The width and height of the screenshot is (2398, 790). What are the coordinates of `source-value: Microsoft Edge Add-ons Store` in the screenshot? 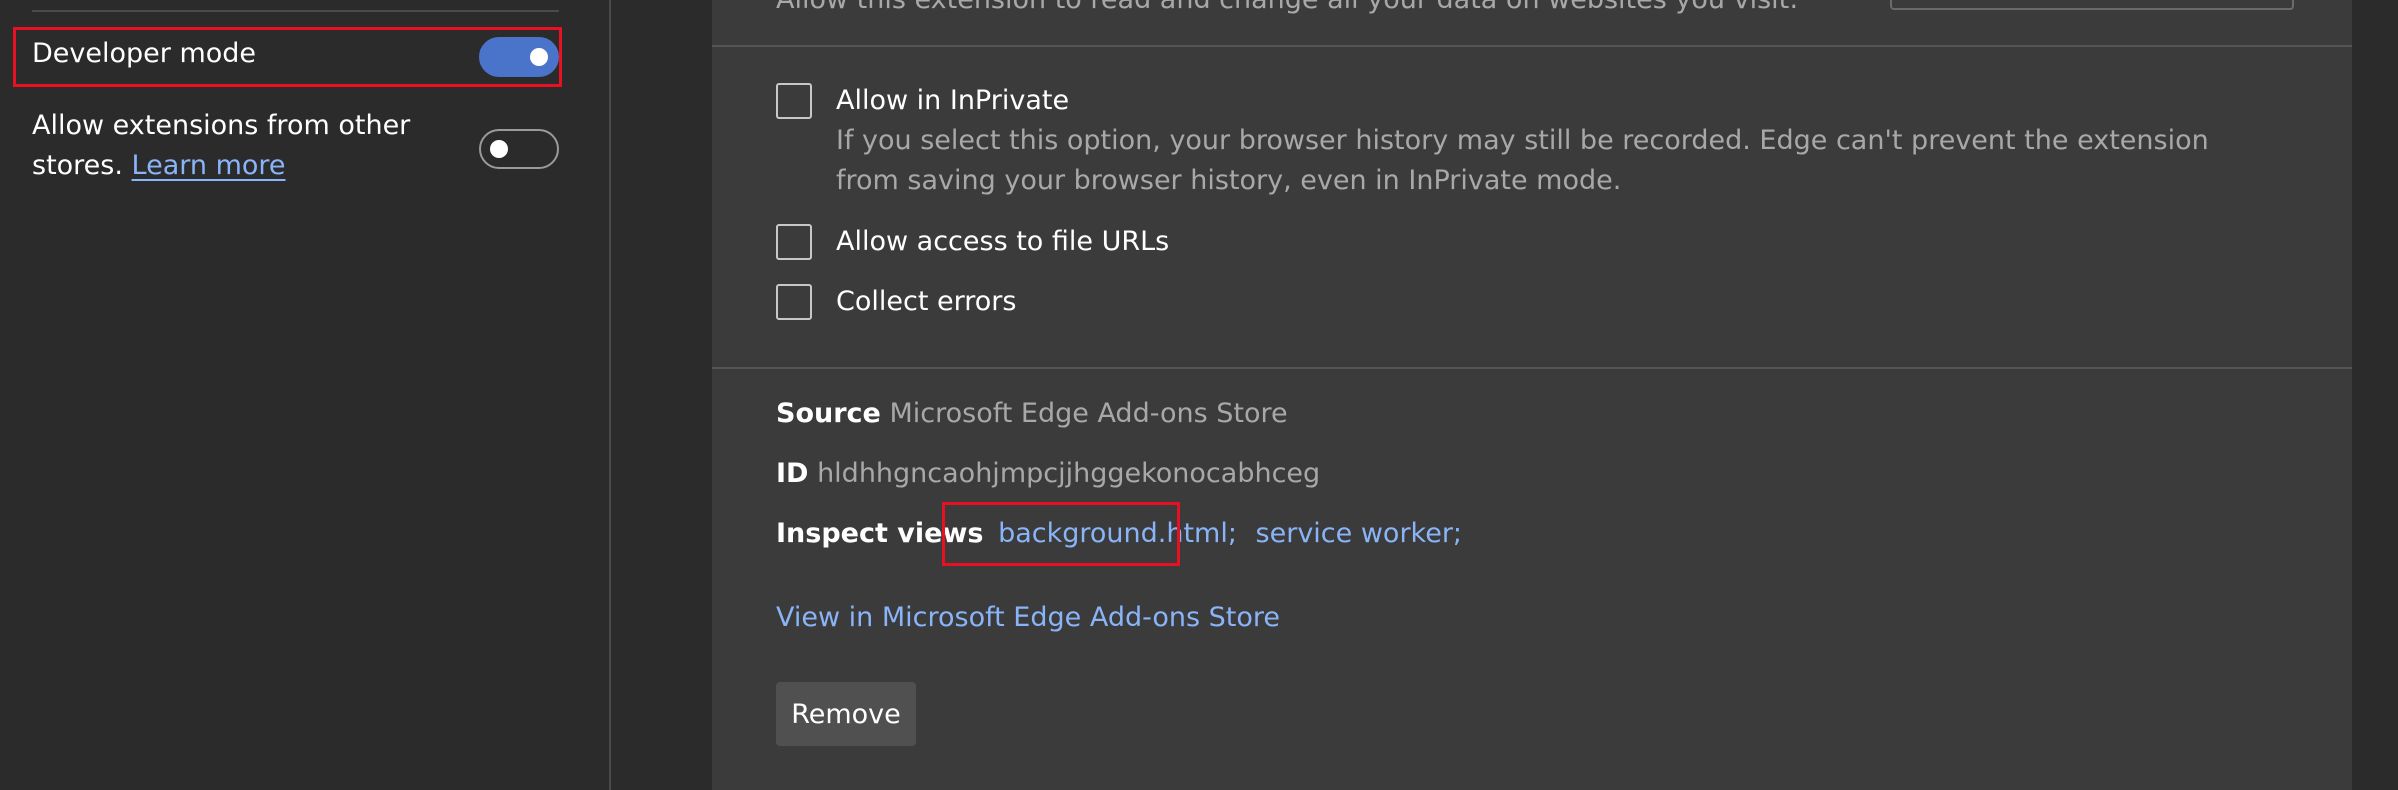 It's located at (1088, 413).